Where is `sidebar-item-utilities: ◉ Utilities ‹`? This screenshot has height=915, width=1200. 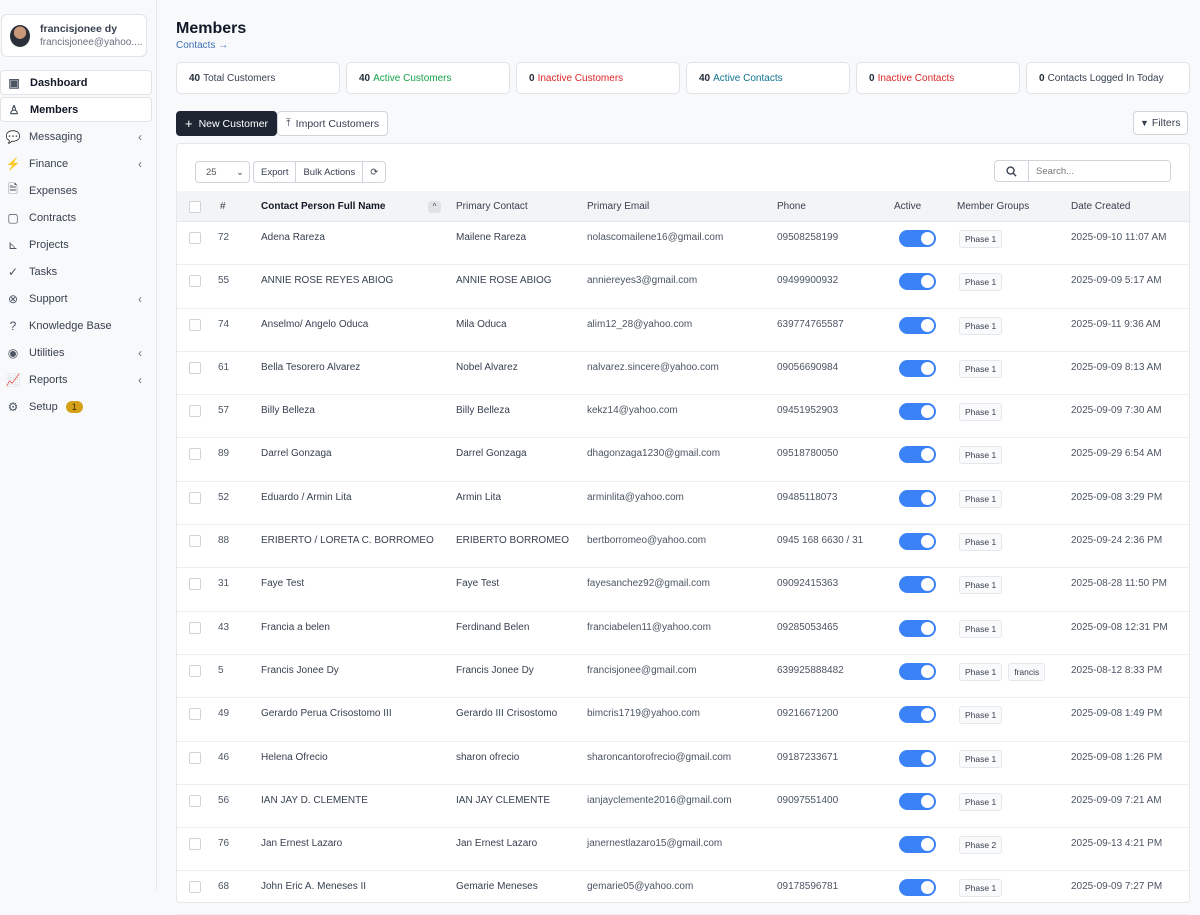 sidebar-item-utilities: ◉ Utilities ‹ is located at coordinates (76, 352).